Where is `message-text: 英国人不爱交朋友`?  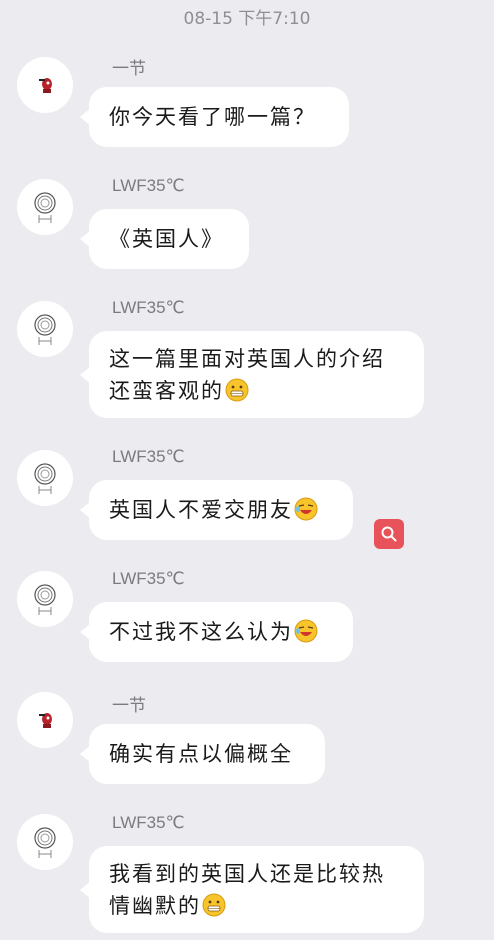
message-text: 英国人不爱交朋友 is located at coordinates (213, 510).